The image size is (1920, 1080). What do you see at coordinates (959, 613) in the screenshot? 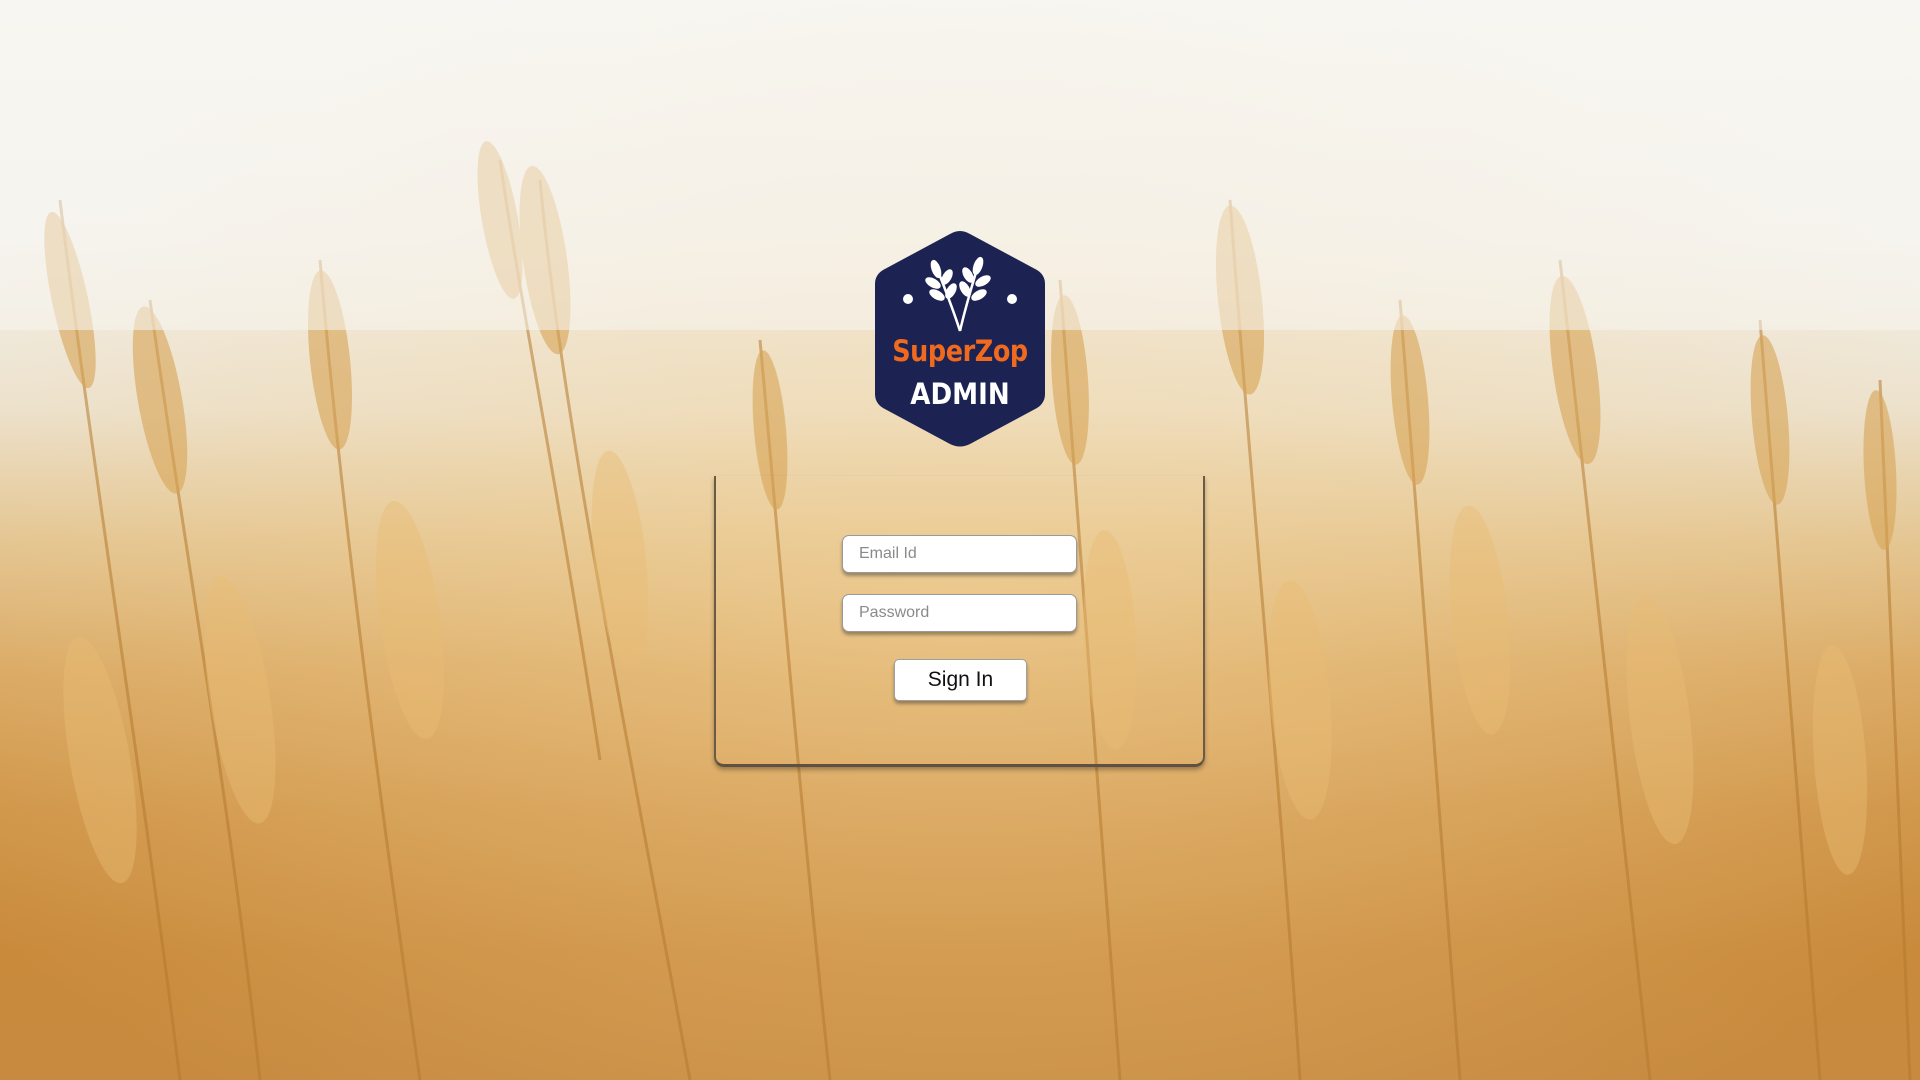
I see `password-field` at bounding box center [959, 613].